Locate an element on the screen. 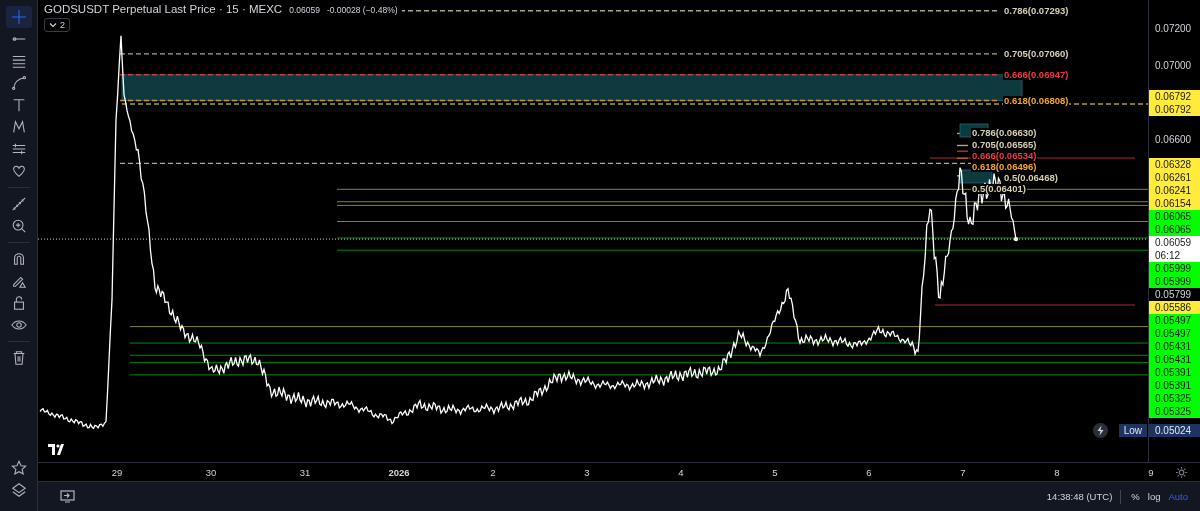 This screenshot has width=1200, height=511. time-label: 2026 is located at coordinates (399, 472).